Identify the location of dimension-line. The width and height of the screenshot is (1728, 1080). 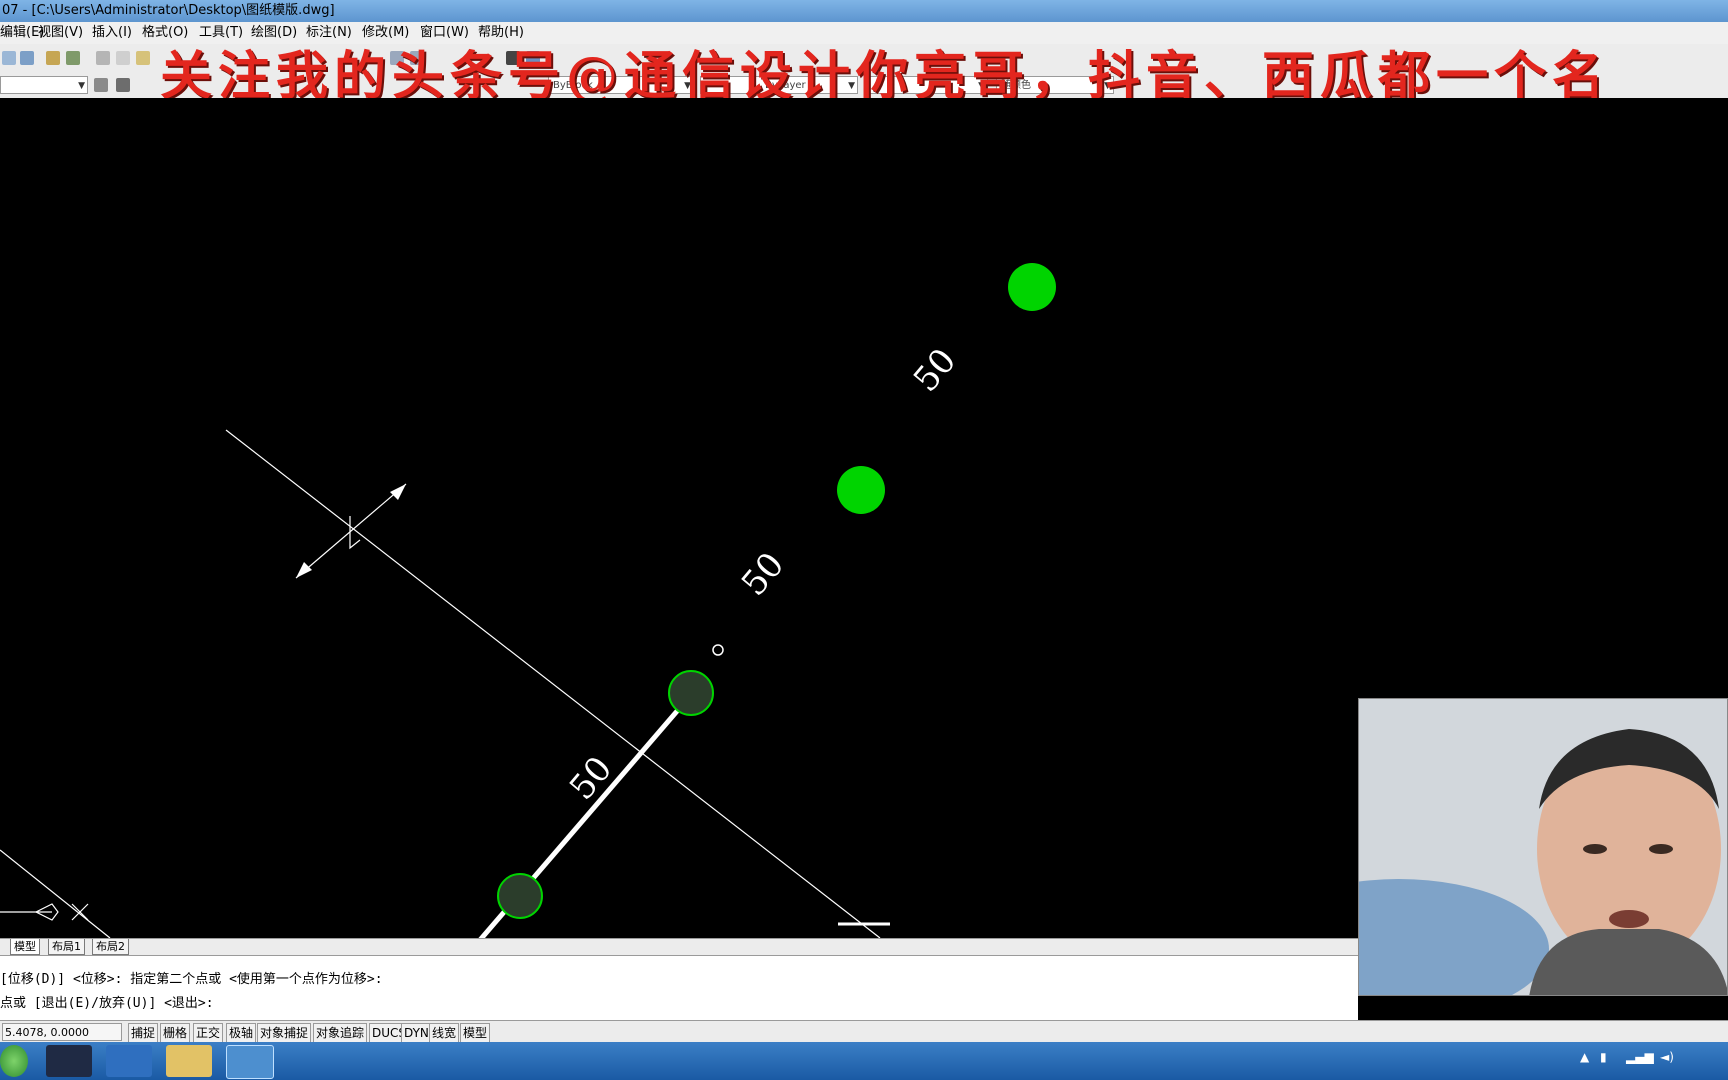
(351, 531).